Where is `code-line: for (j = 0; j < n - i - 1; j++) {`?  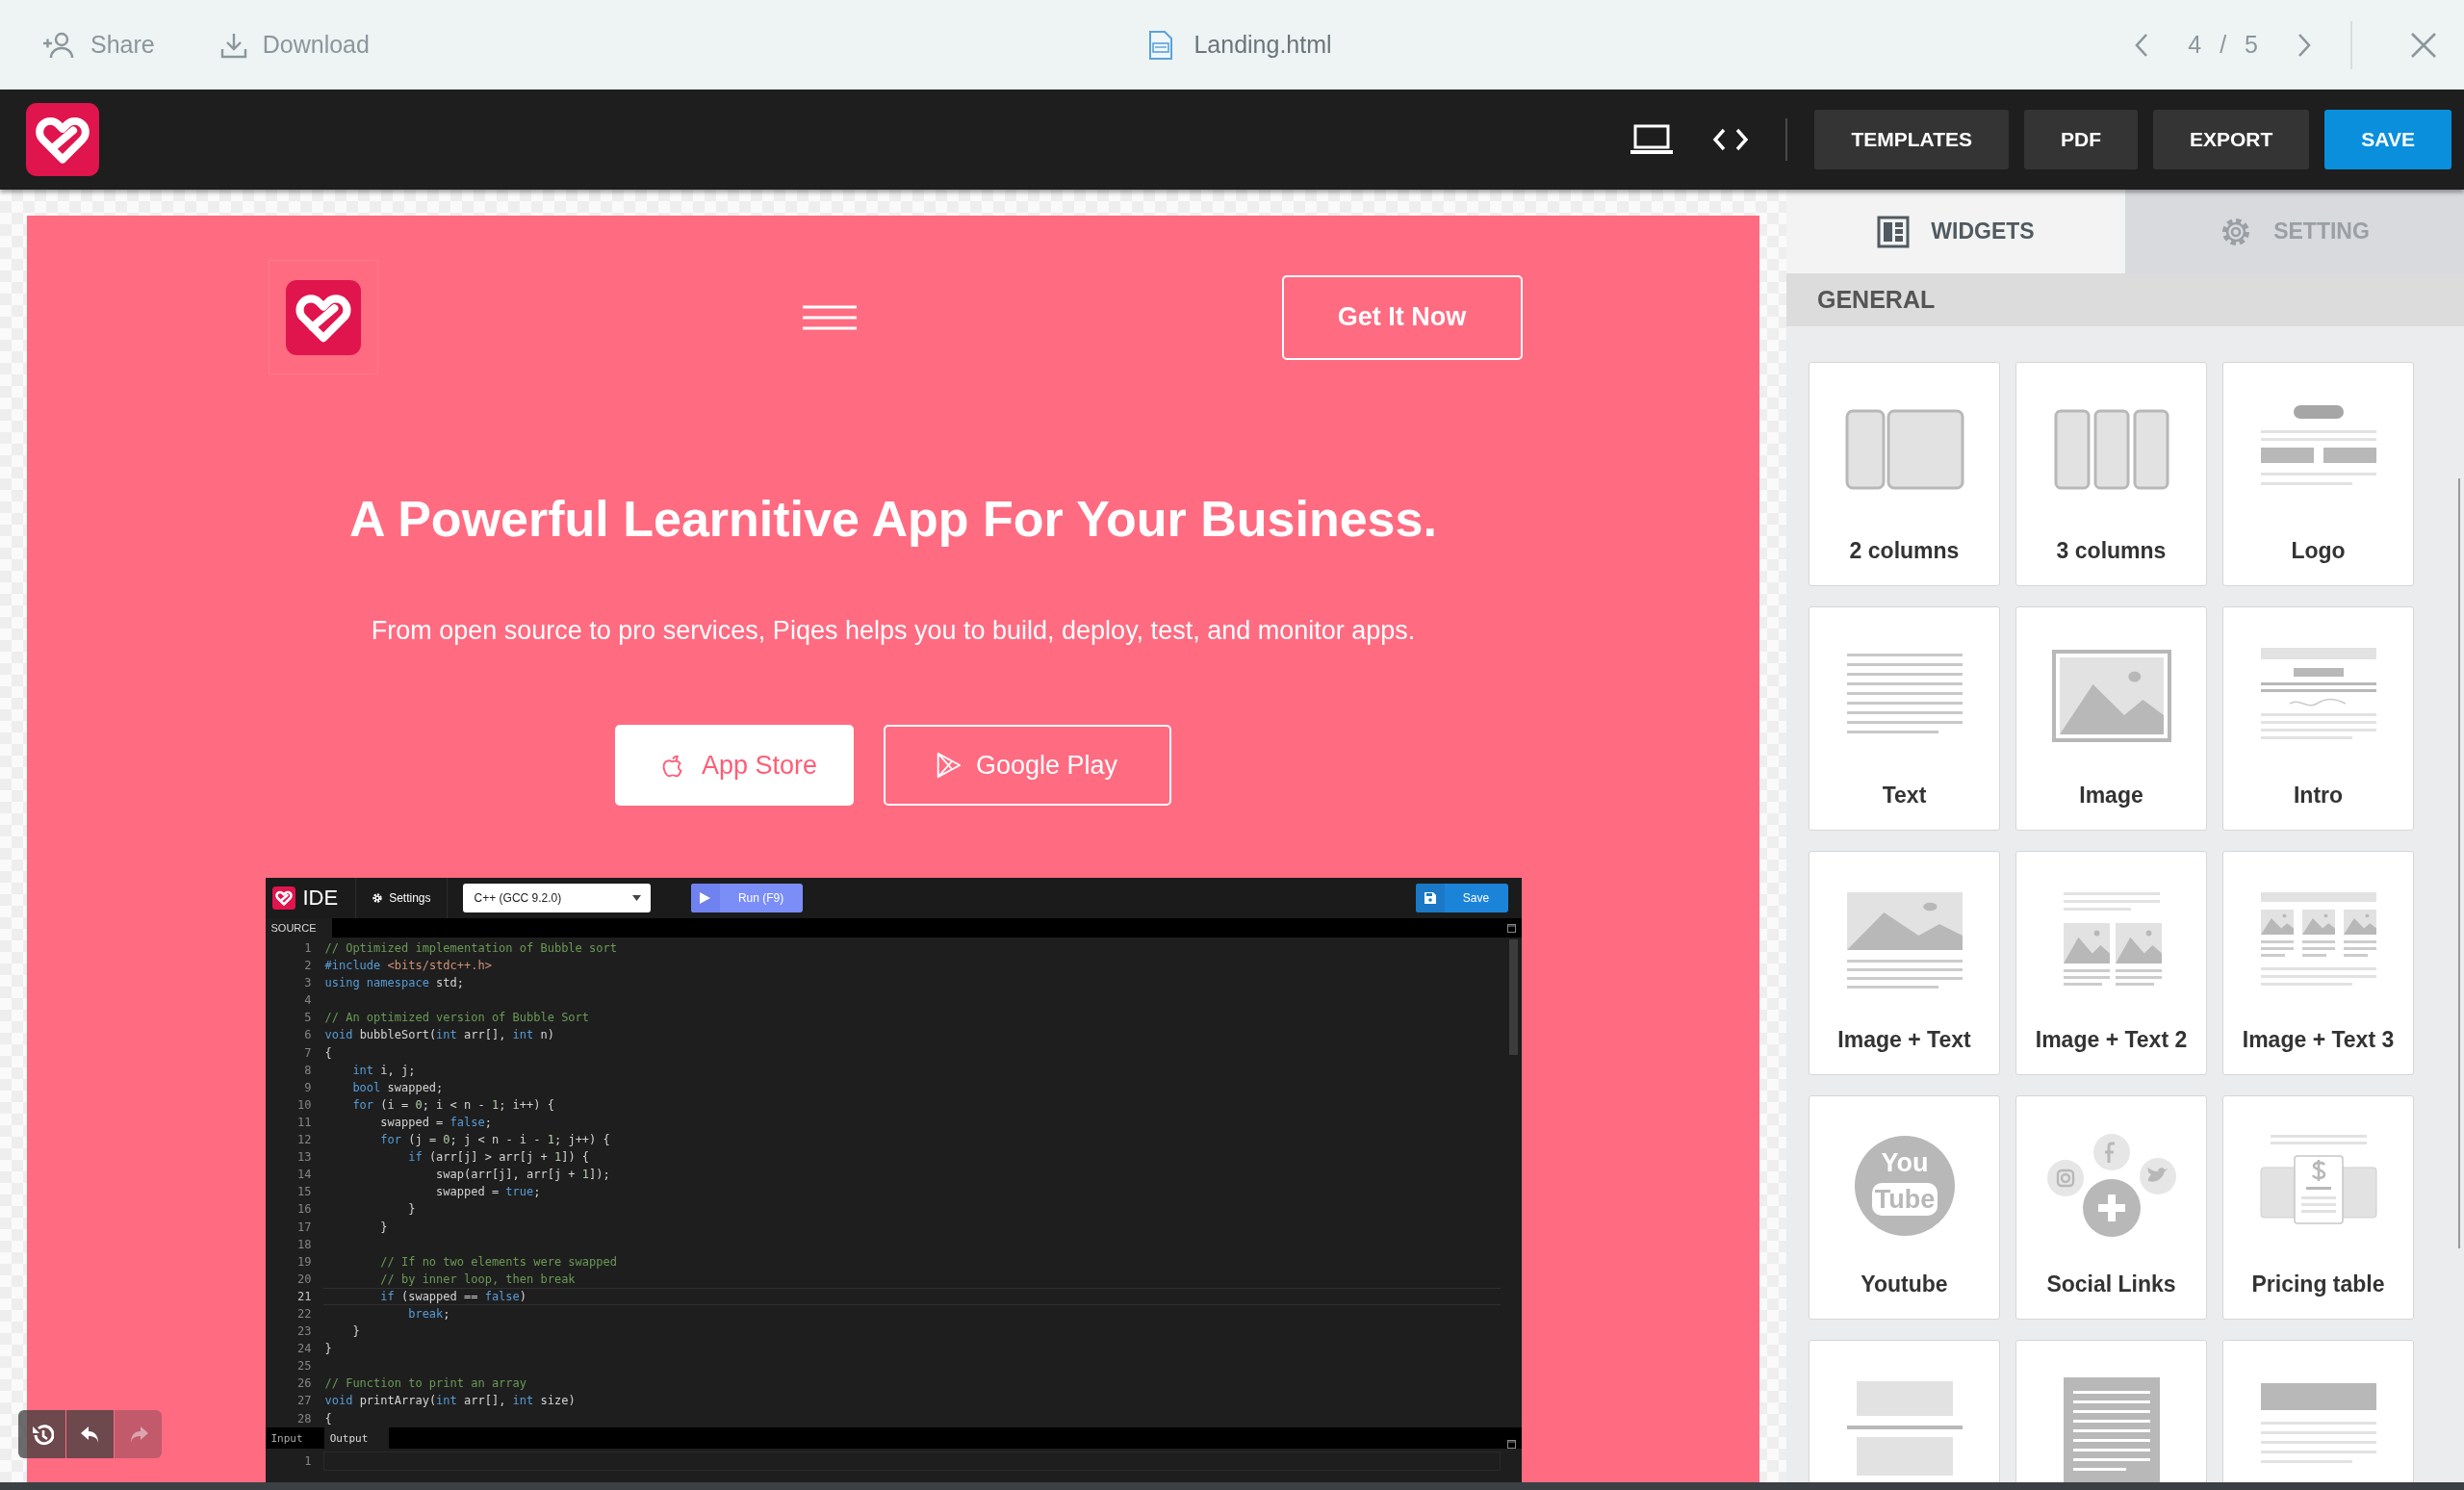
code-line: for (j = 0; j < n - i - 1; j++) { is located at coordinates (495, 1140).